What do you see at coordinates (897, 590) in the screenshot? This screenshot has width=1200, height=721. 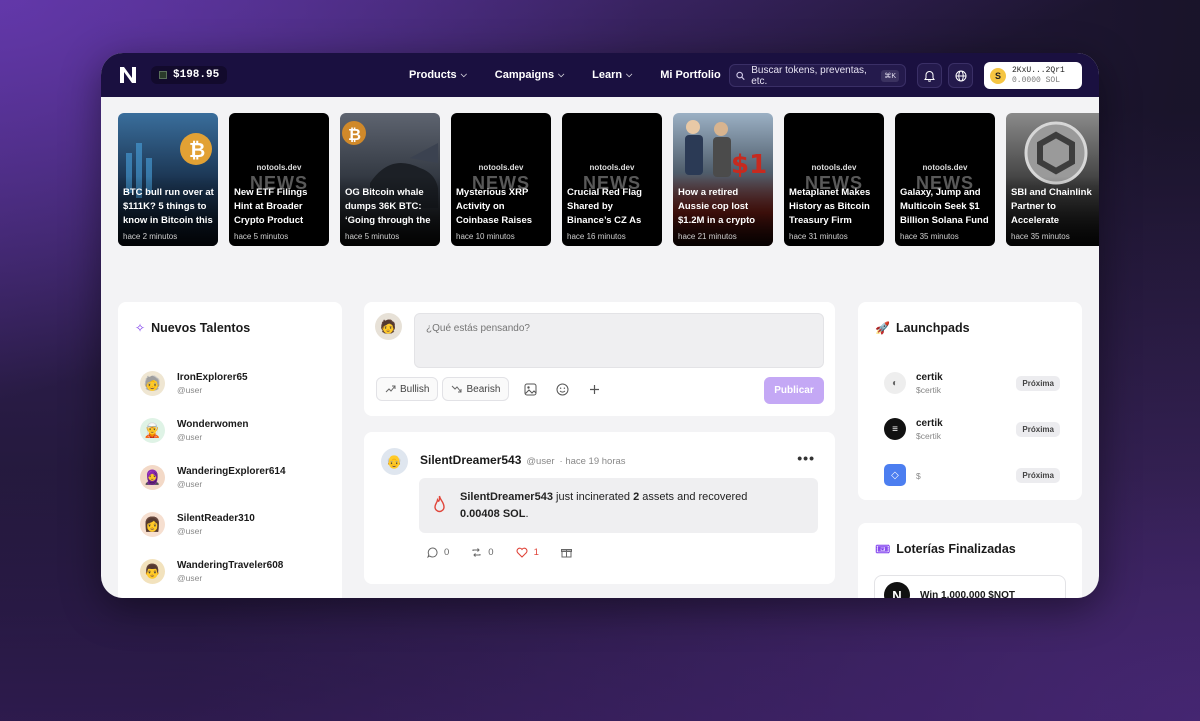 I see `notcoin-logo-icon: N` at bounding box center [897, 590].